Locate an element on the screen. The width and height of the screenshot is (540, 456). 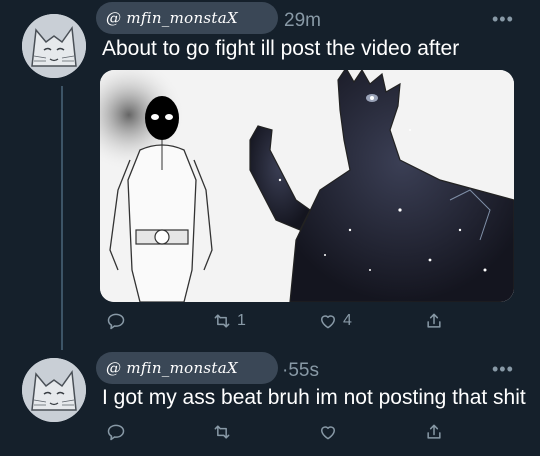
tweet-actions: 1 4 is located at coordinates (275, 321).